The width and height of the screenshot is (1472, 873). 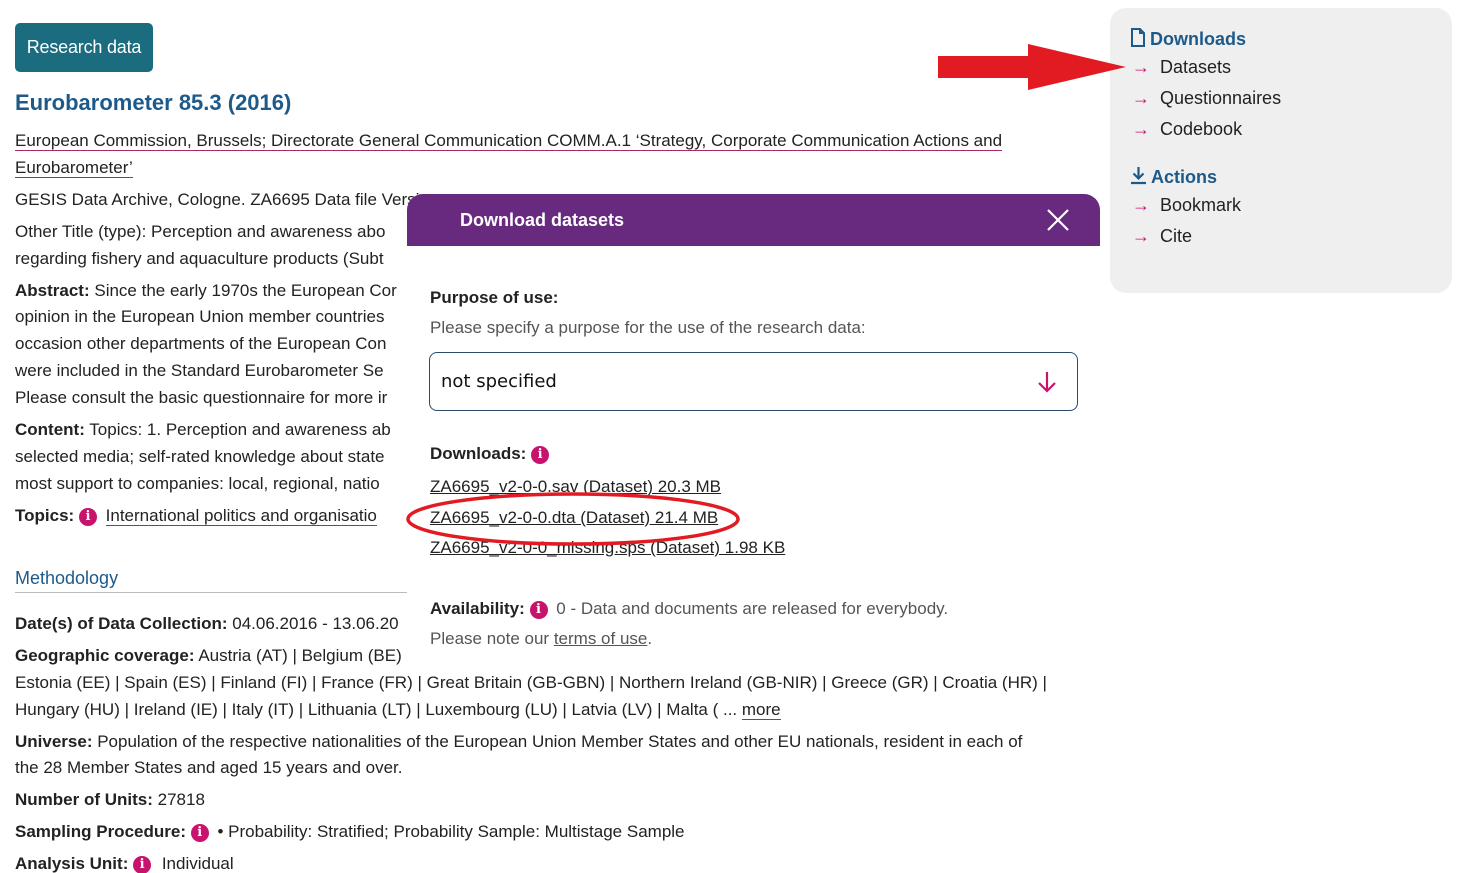 I want to click on annotation-ellipse, so click(x=573, y=519).